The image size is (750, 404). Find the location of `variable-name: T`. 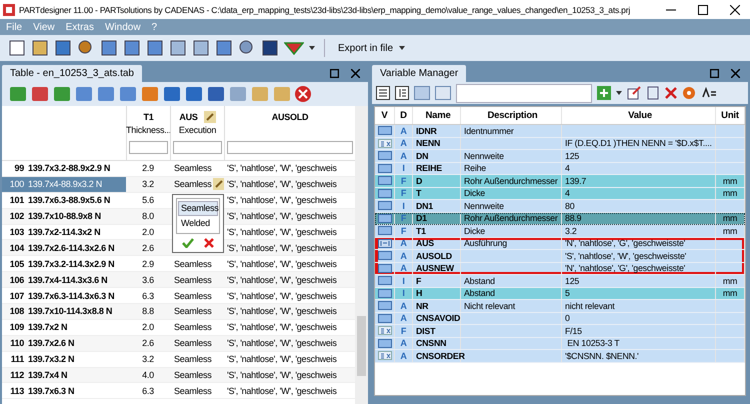

variable-name: T is located at coordinates (419, 193).